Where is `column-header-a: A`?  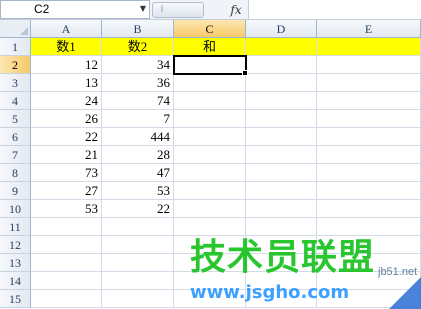
column-header-a: A is located at coordinates (66, 29).